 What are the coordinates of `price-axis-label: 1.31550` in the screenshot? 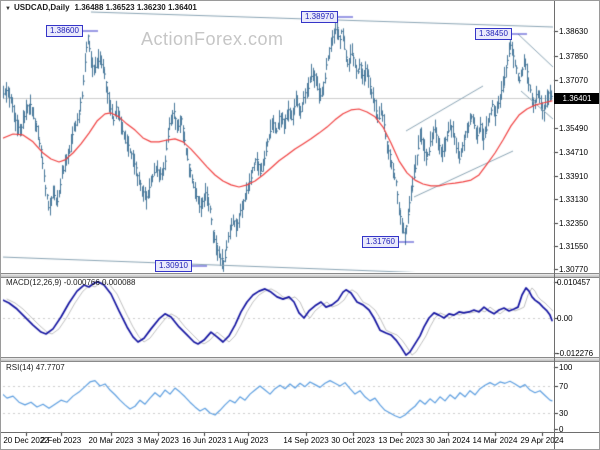 It's located at (573, 246).